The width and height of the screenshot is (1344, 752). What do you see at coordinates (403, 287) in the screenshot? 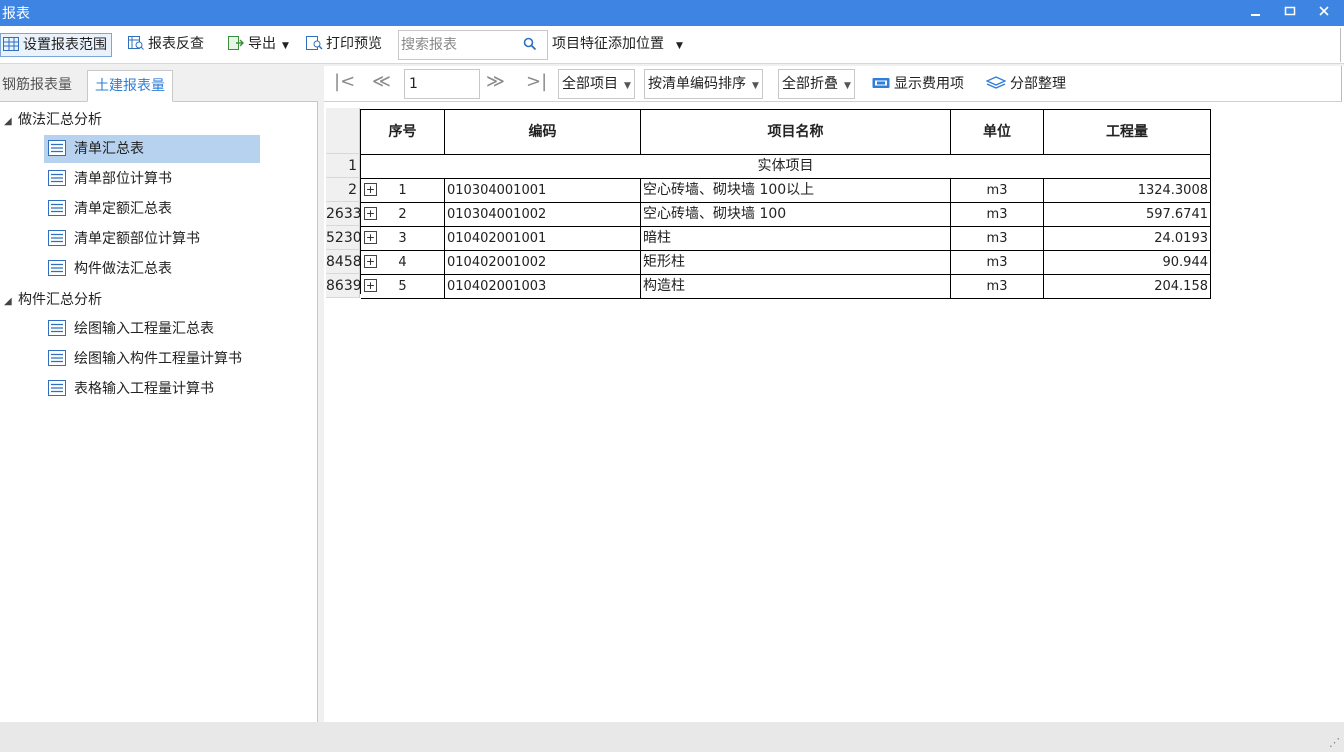
I see `seq-cell: +5` at bounding box center [403, 287].